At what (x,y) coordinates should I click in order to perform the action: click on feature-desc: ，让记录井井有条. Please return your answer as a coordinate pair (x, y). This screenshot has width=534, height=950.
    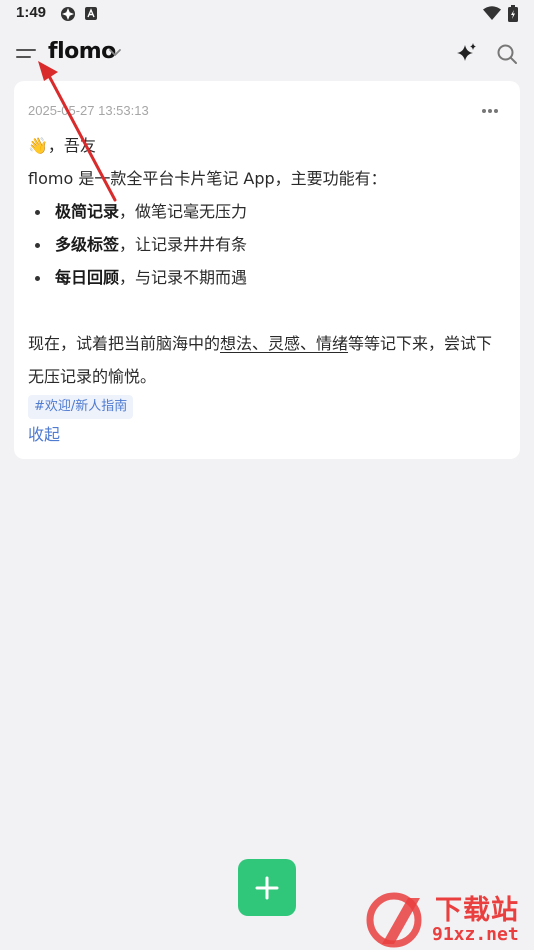
    Looking at the image, I should click on (183, 244).